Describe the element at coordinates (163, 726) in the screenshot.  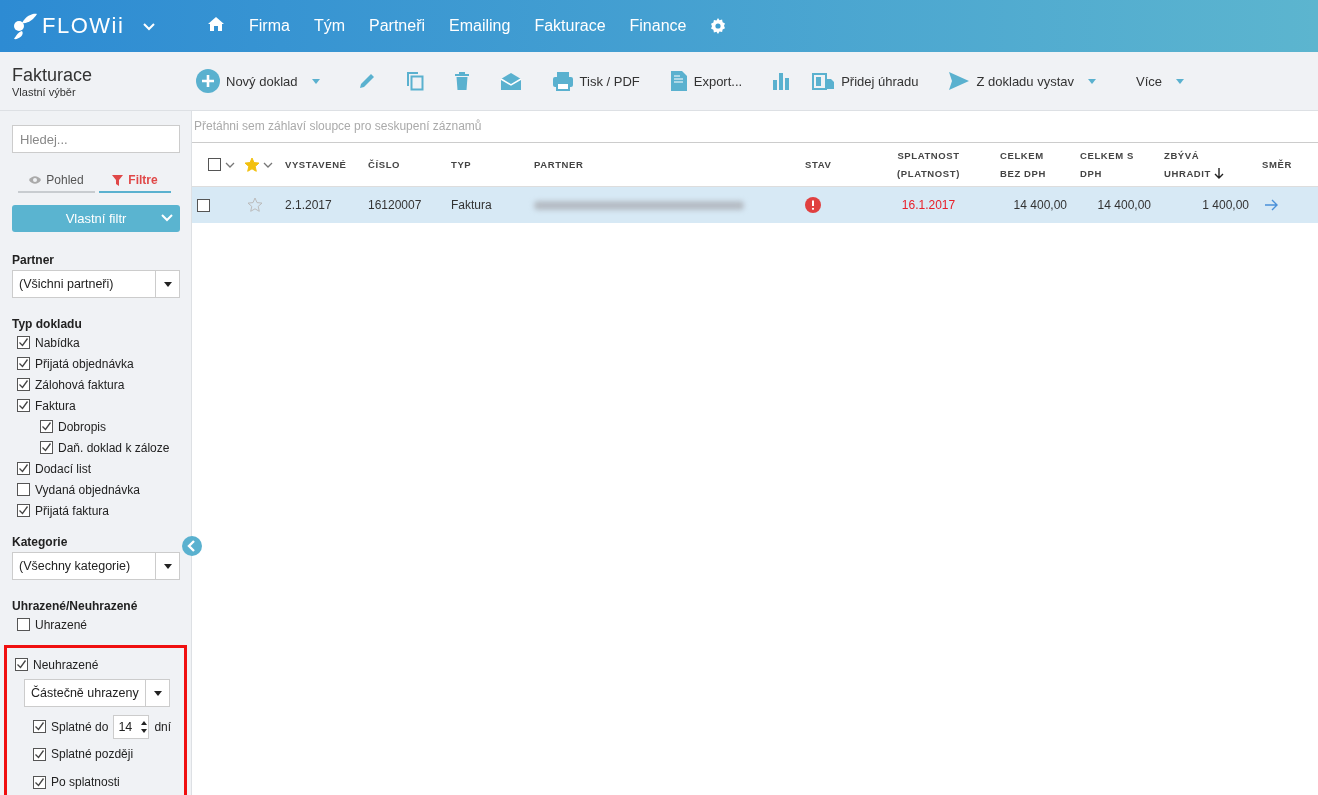
I see `unit-label: dní` at that location.